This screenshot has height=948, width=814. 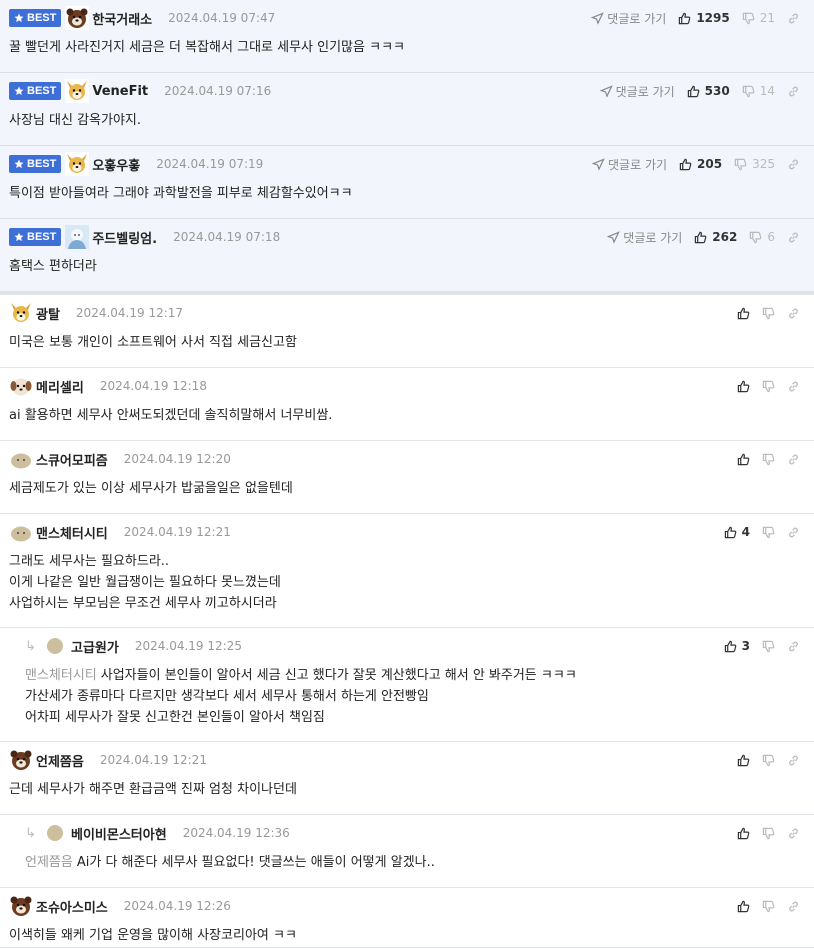 What do you see at coordinates (153, 789) in the screenshot?
I see `comment-line: 근데 세무사가 해주면 환급금액 진짜 엄청 차이나던데` at bounding box center [153, 789].